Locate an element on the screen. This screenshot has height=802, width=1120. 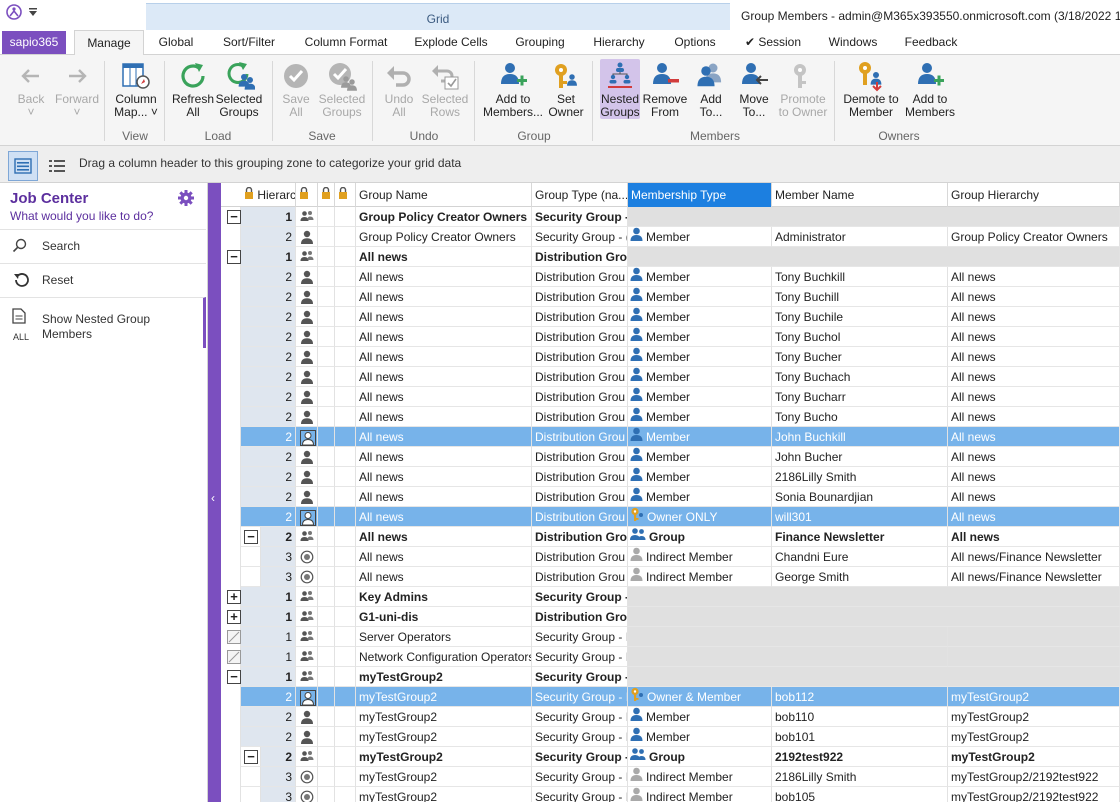
refresh-selected-groups-button: Selected Groups is located at coordinates (239, 89).